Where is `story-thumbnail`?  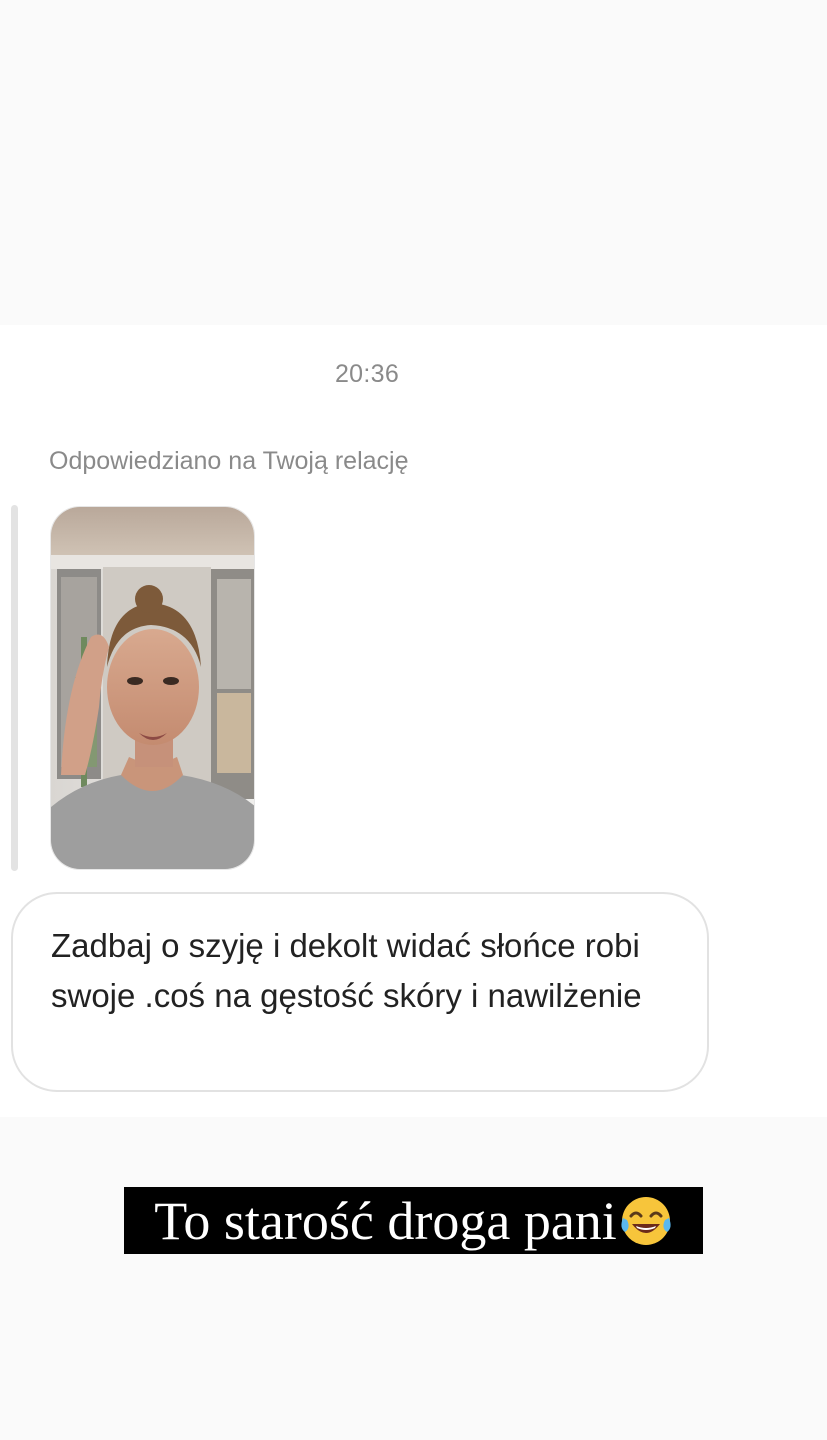
story-thumbnail is located at coordinates (152, 688).